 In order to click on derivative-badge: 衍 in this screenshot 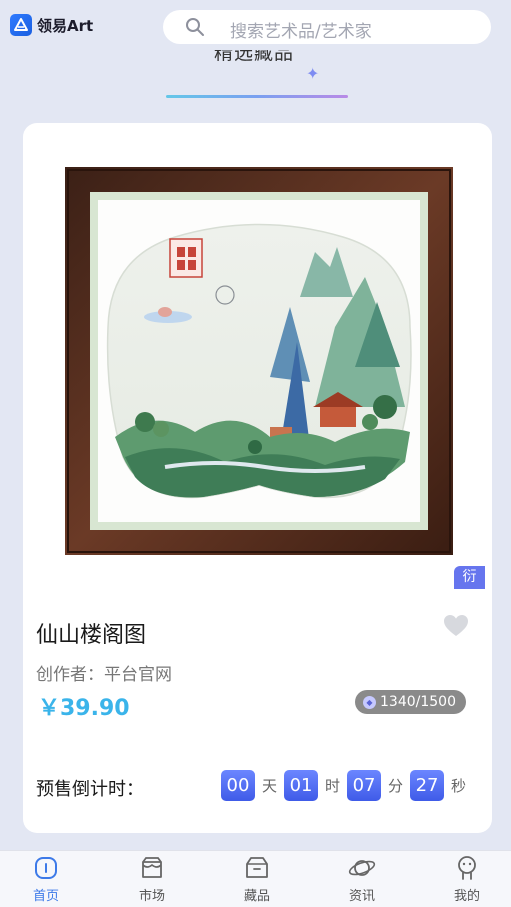, I will do `click(469, 577)`.